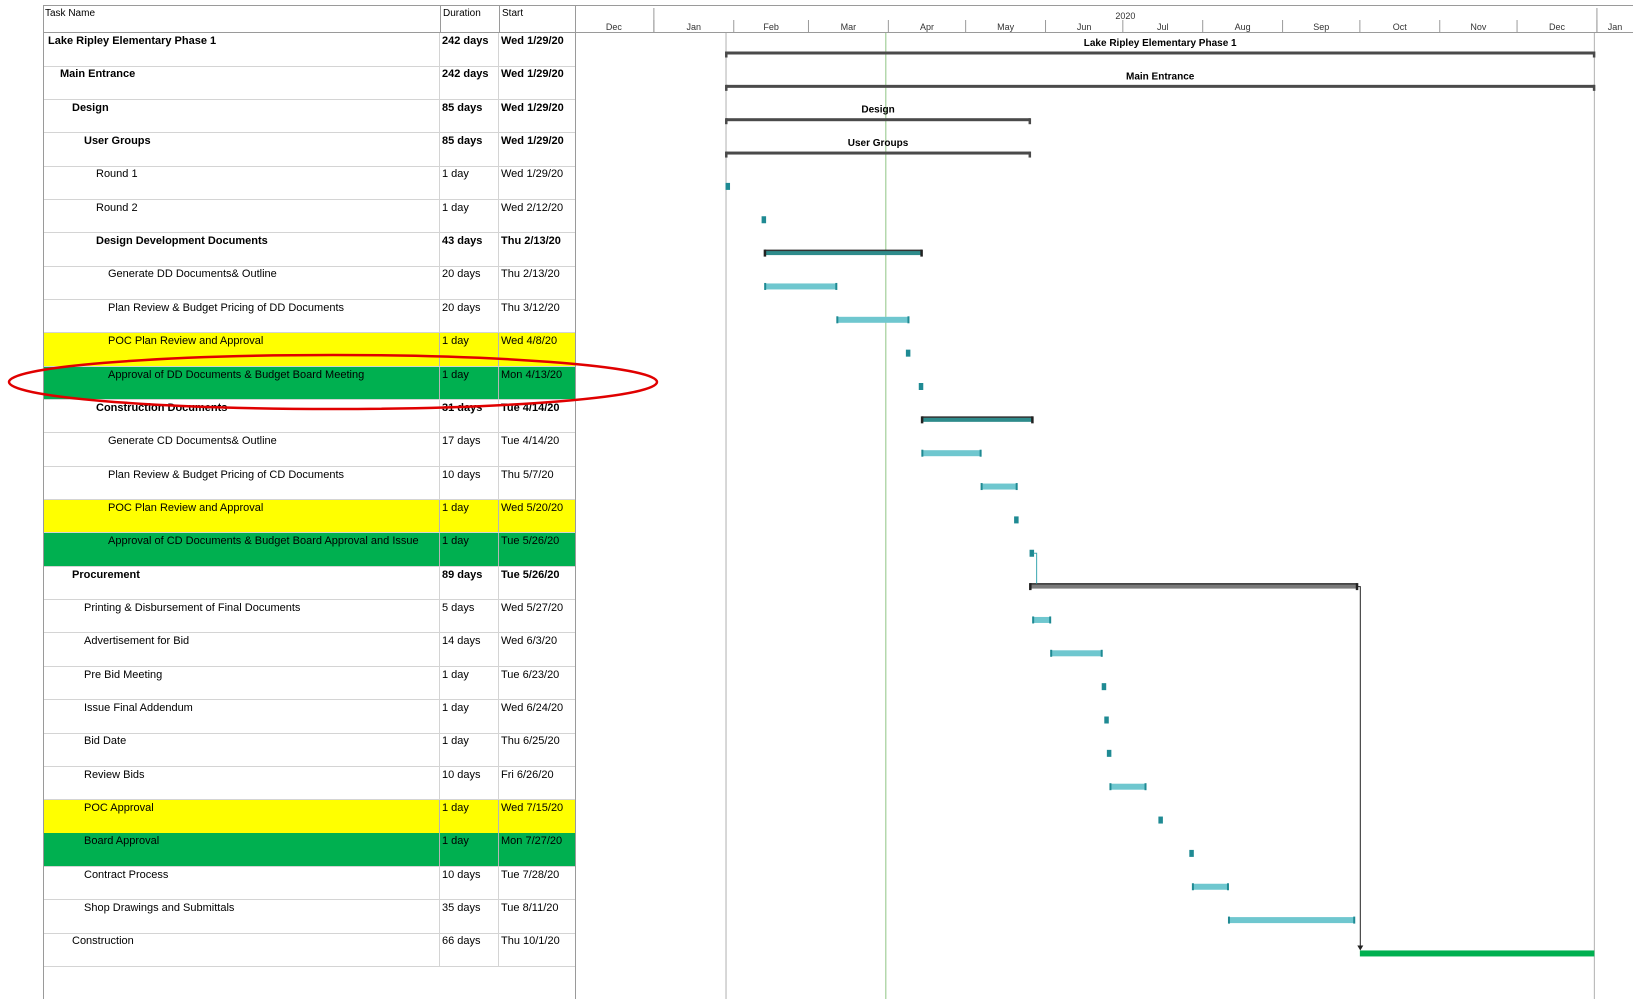 The height and width of the screenshot is (999, 1633). Describe the element at coordinates (261, 783) in the screenshot. I see `task-name-cell: Review Bids` at that location.